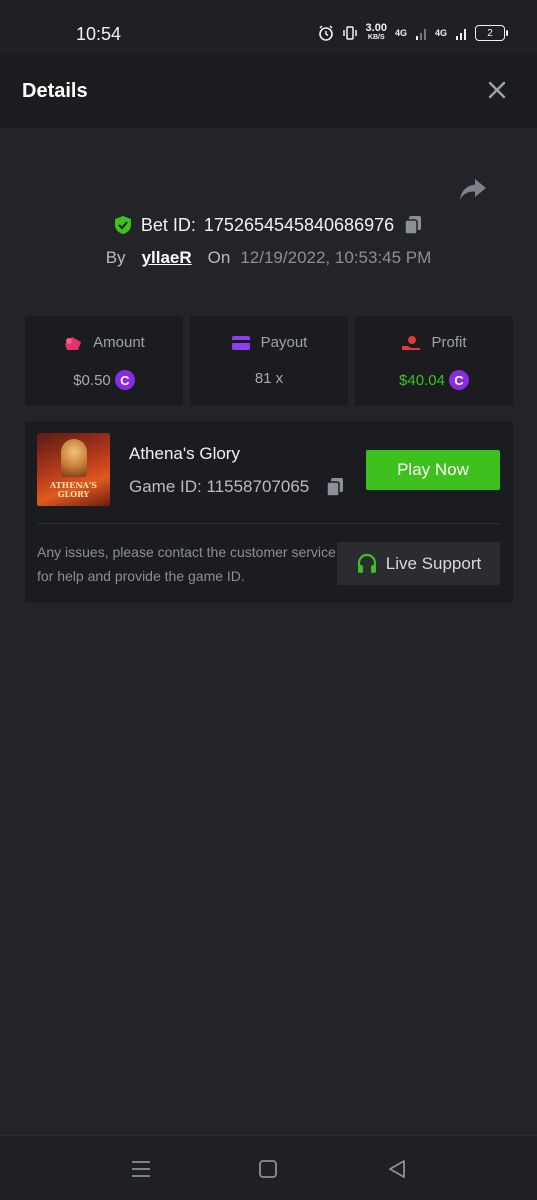 The height and width of the screenshot is (1200, 537). I want to click on bet-id-row: Bet ID: 1752654545840686976, so click(268, 225).